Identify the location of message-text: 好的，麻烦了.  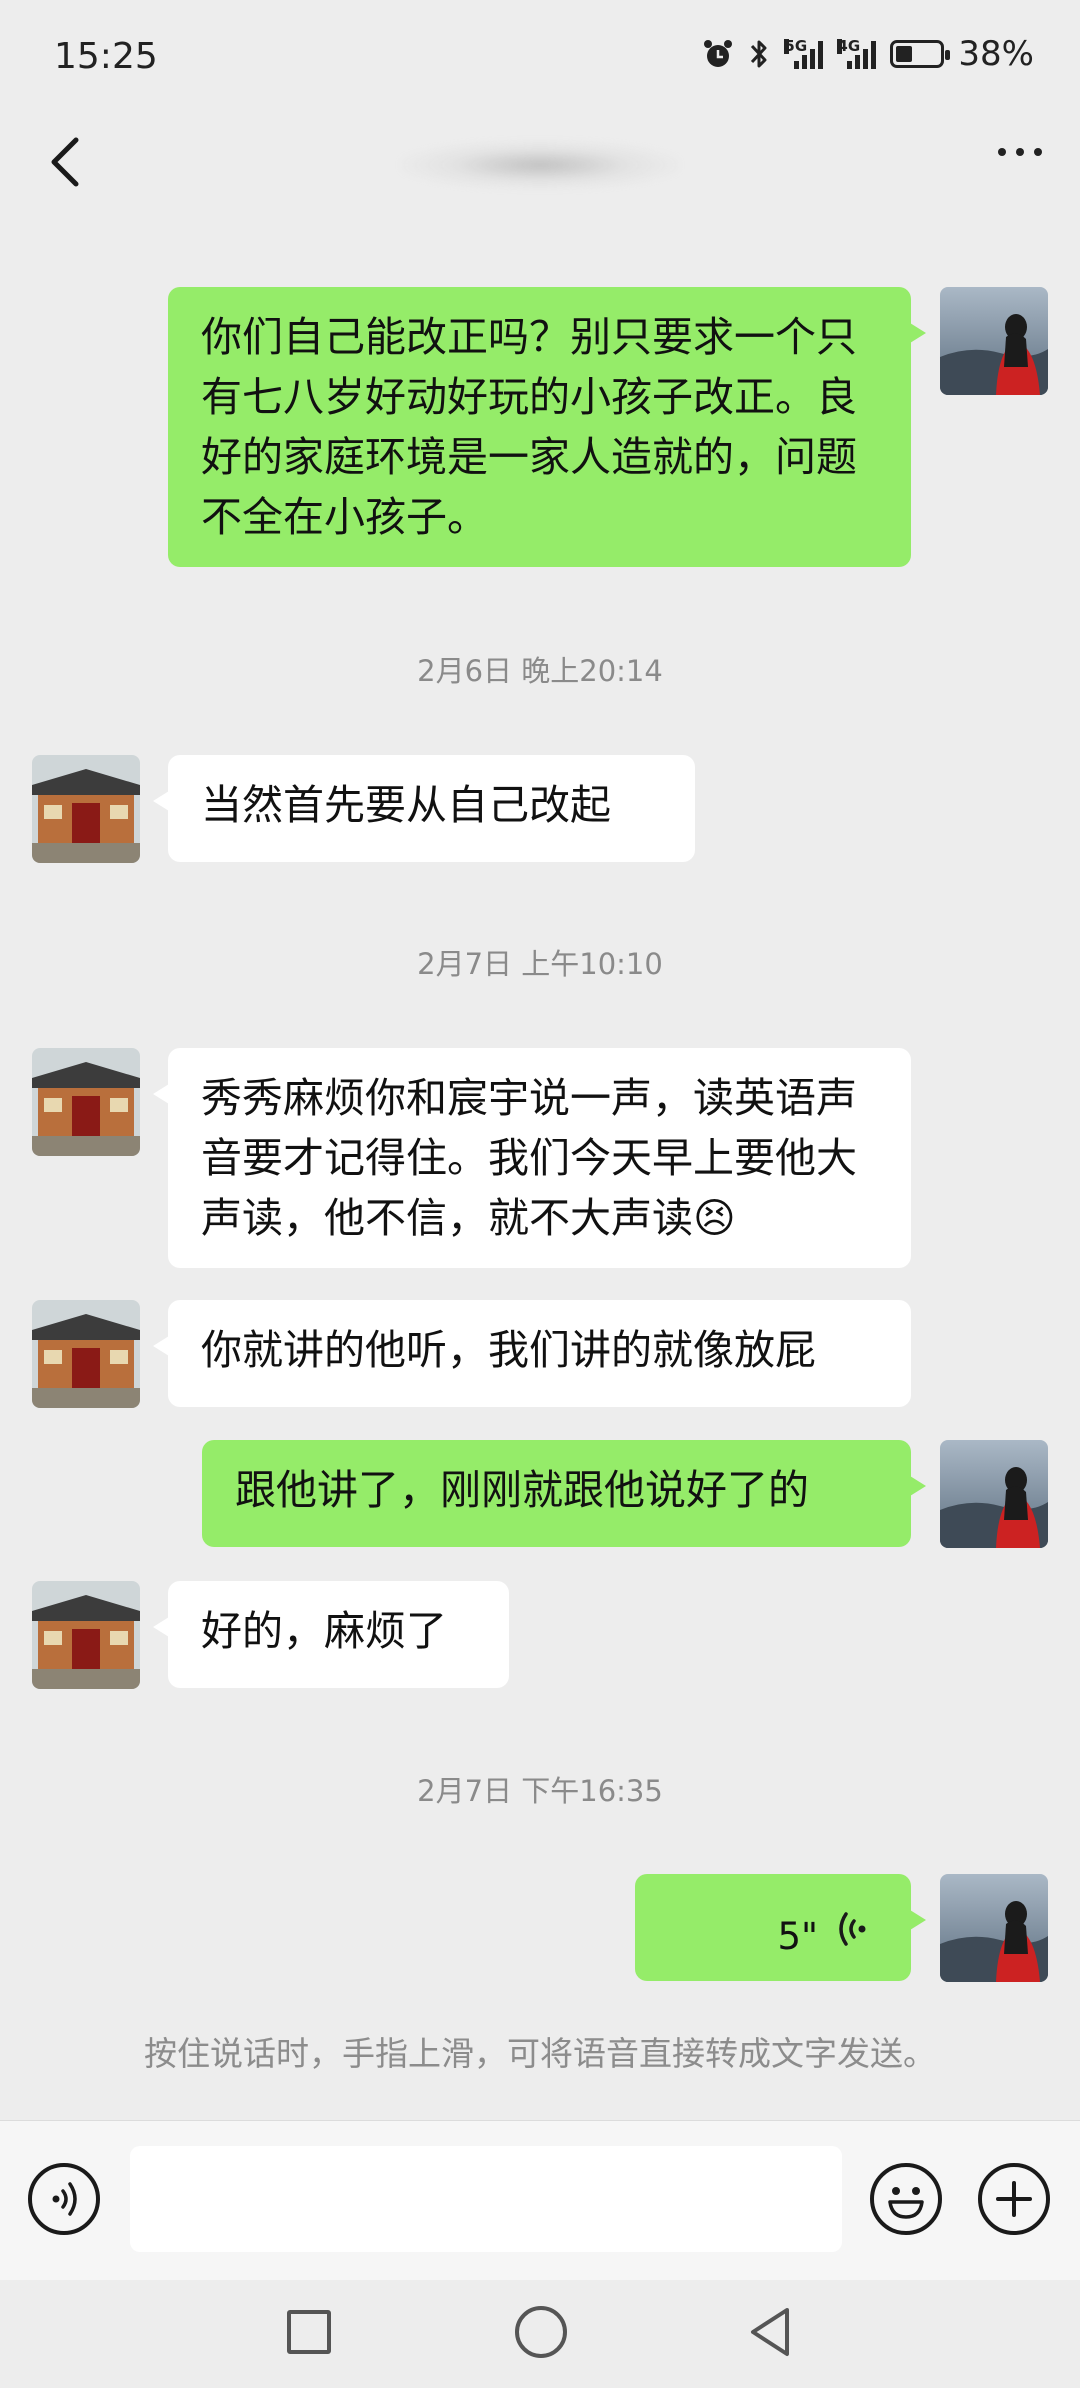
(324, 1631).